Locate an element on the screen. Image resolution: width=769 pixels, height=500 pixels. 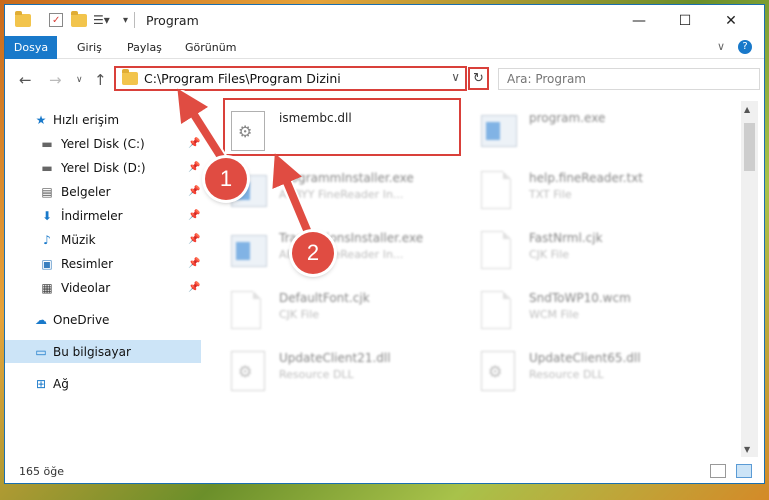
sidebar-item-pictures: ▣ Resimler 📌 is located at coordinates (103, 263).